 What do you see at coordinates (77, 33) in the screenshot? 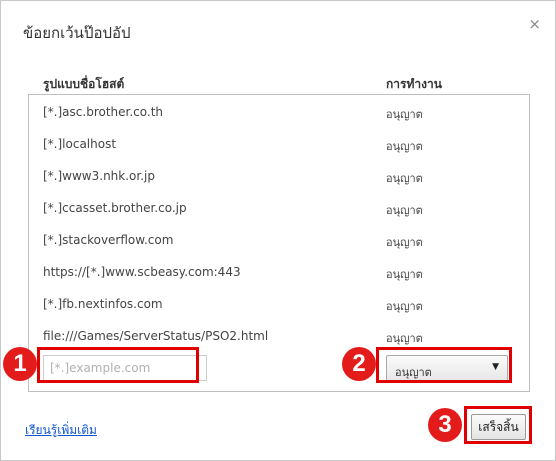
I see `dialog-title: ข้อยกเว้นป๊อปอัป` at bounding box center [77, 33].